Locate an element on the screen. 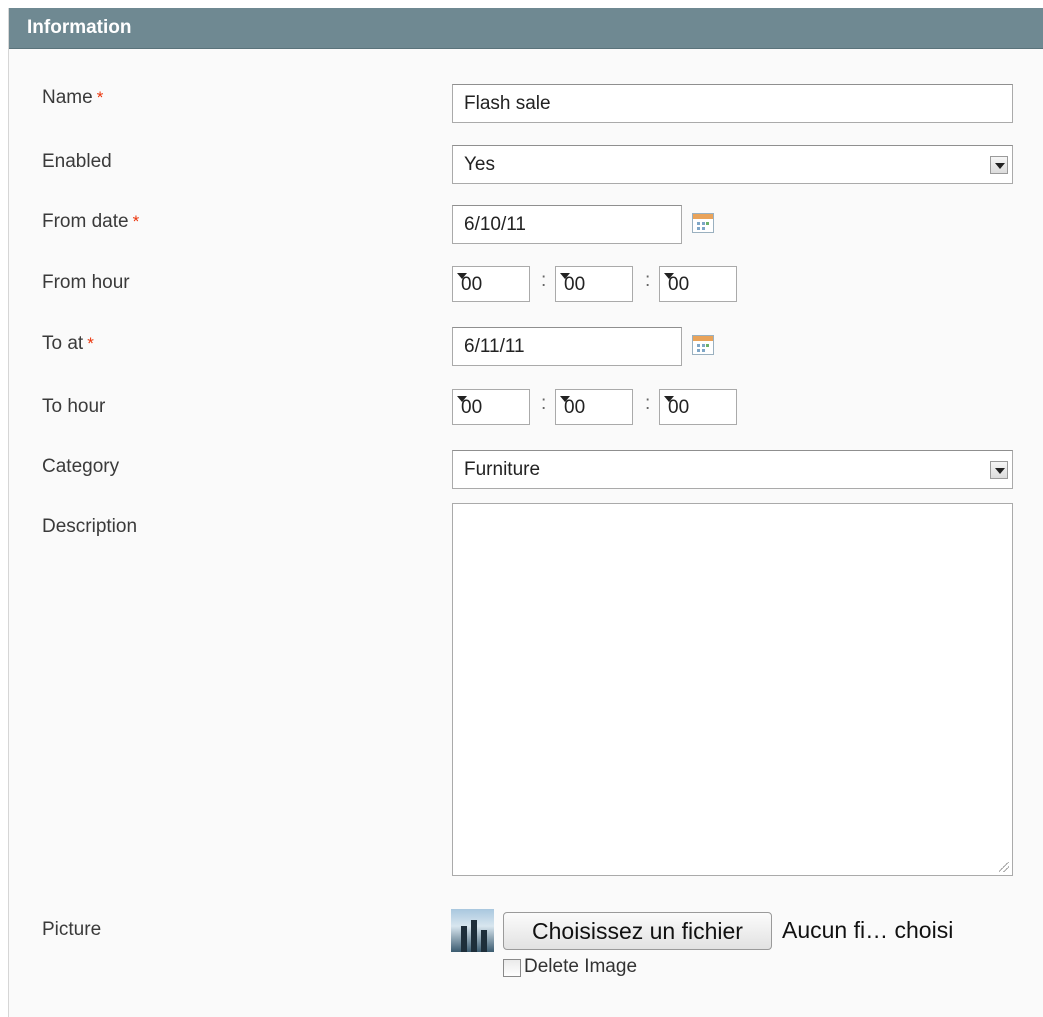 This screenshot has height=1017, width=1043. enabled-label: Enabled is located at coordinates (77, 161).